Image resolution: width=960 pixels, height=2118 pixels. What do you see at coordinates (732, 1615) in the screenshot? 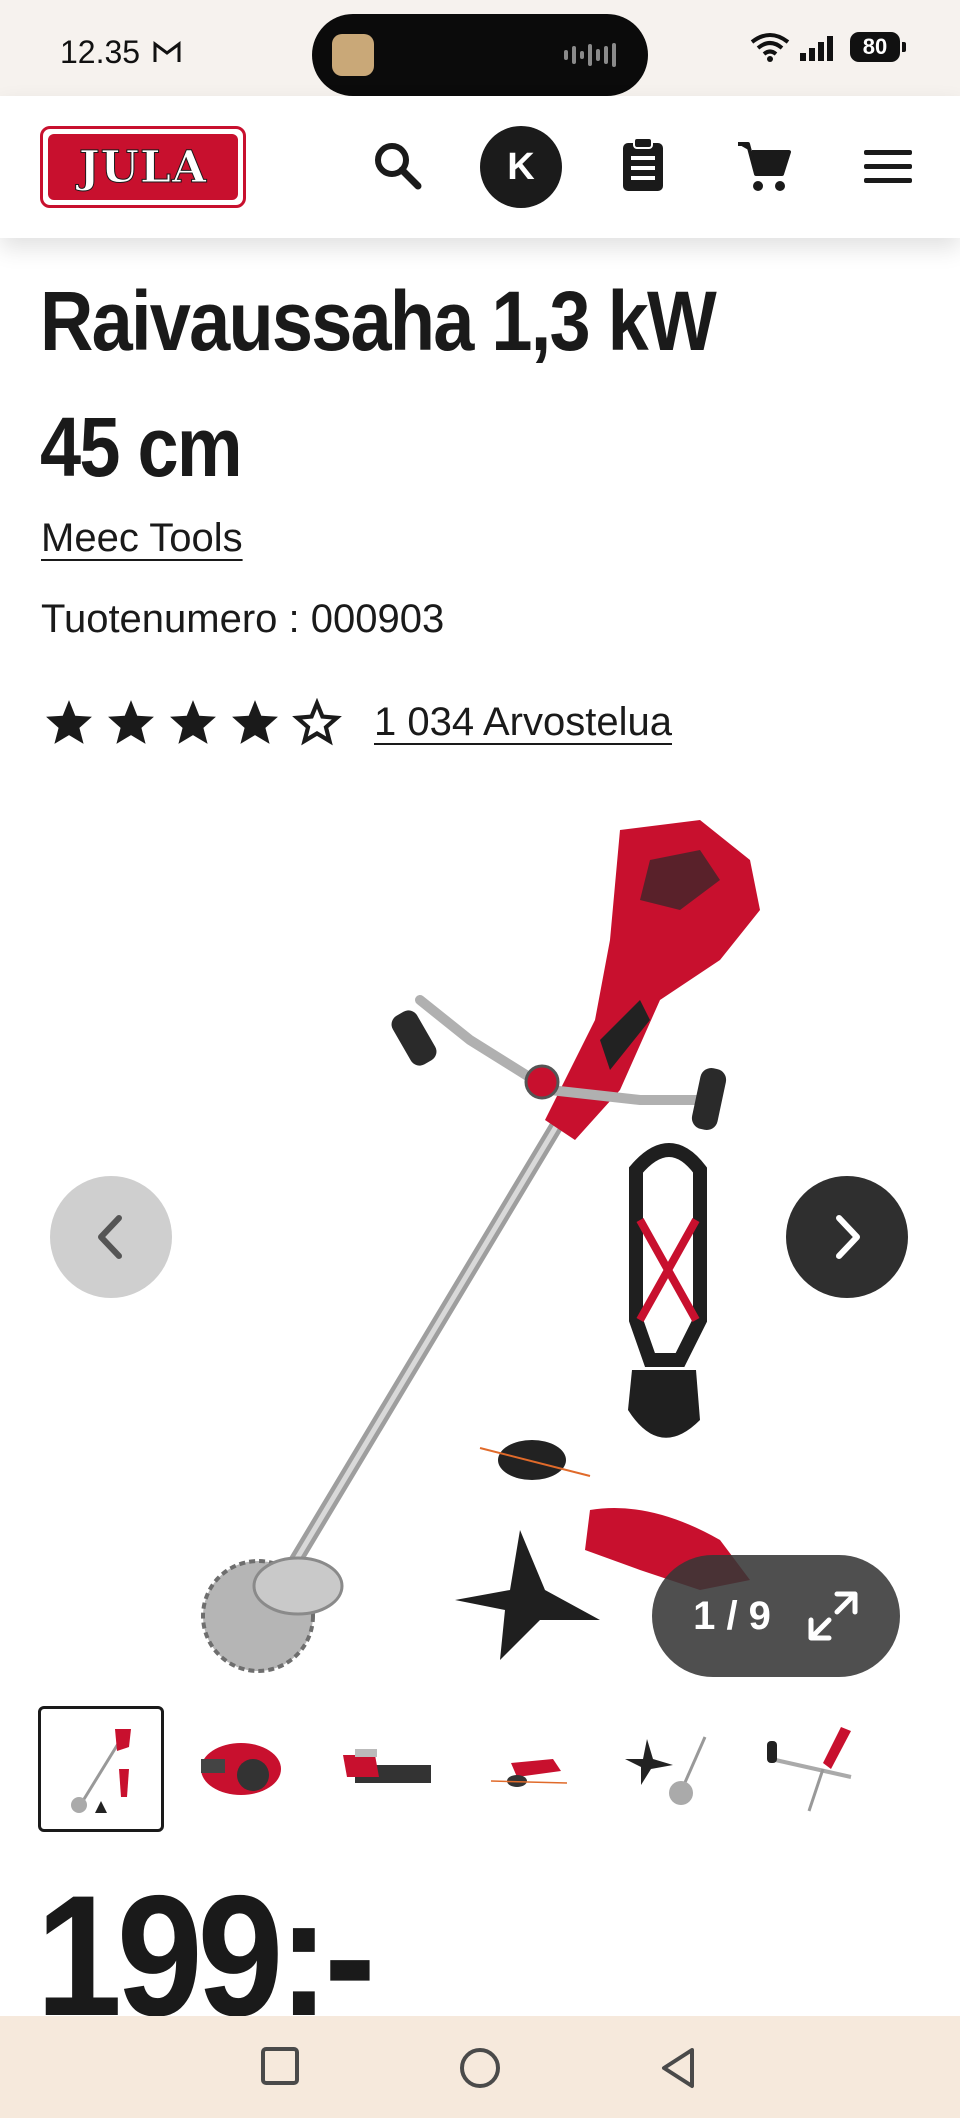
I see `image-counter: 1 / 9` at bounding box center [732, 1615].